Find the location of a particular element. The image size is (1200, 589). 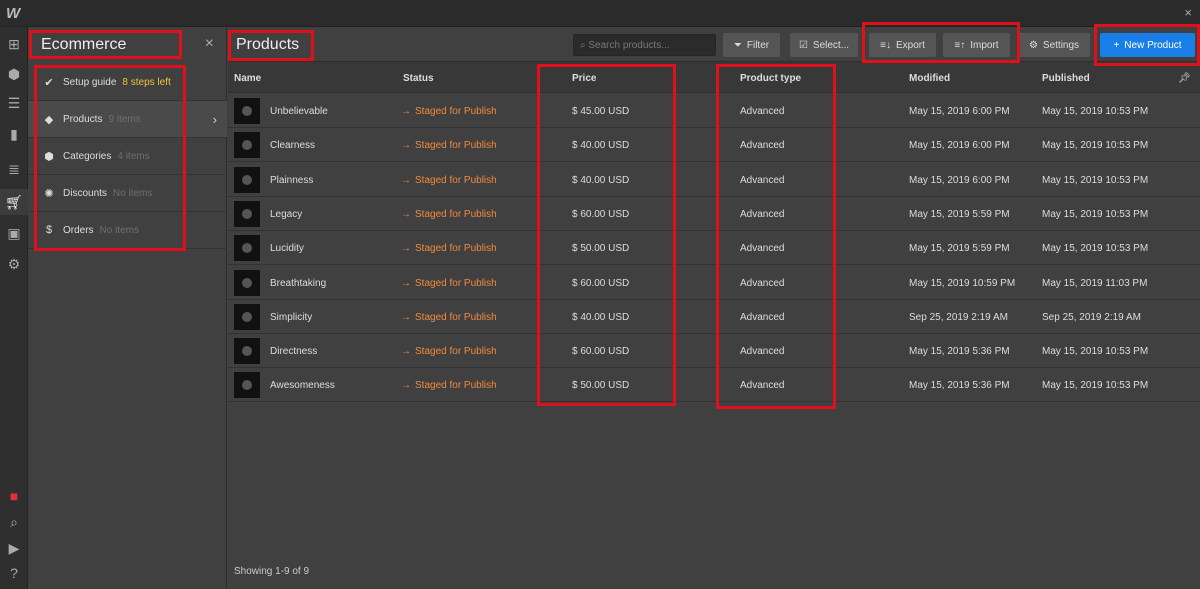

modified-date: May 15, 2019 6:00 PM is located at coordinates (959, 180).